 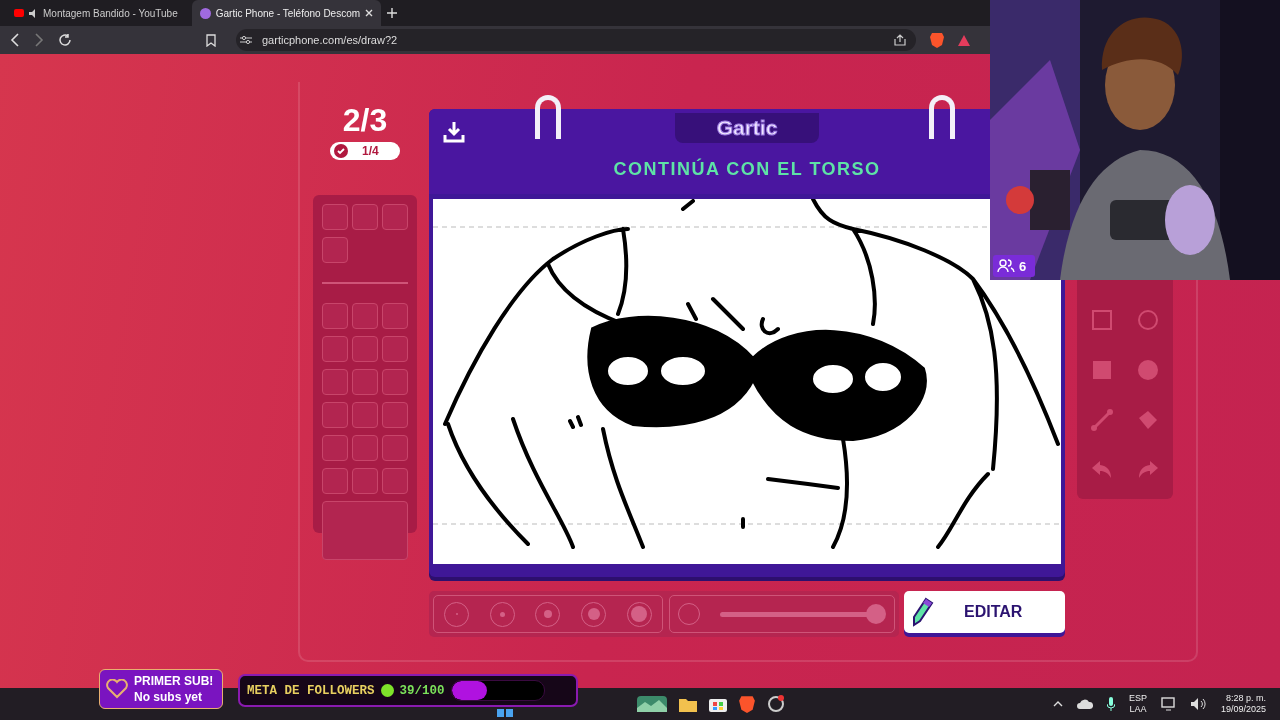 What do you see at coordinates (286, 13) in the screenshot?
I see `browser-tab: Gartic Phone - Teléfono Descom` at bounding box center [286, 13].